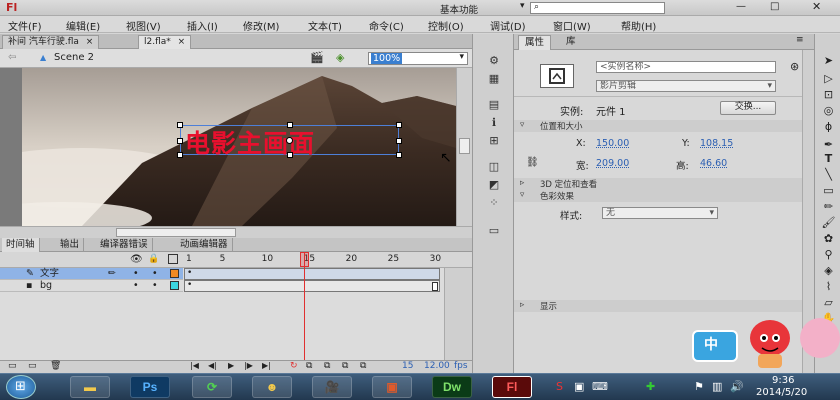 This screenshot has width=840, height=400. What do you see at coordinates (828, 191) in the screenshot?
I see `rectangle-tool-icon: ▭` at bounding box center [828, 191].